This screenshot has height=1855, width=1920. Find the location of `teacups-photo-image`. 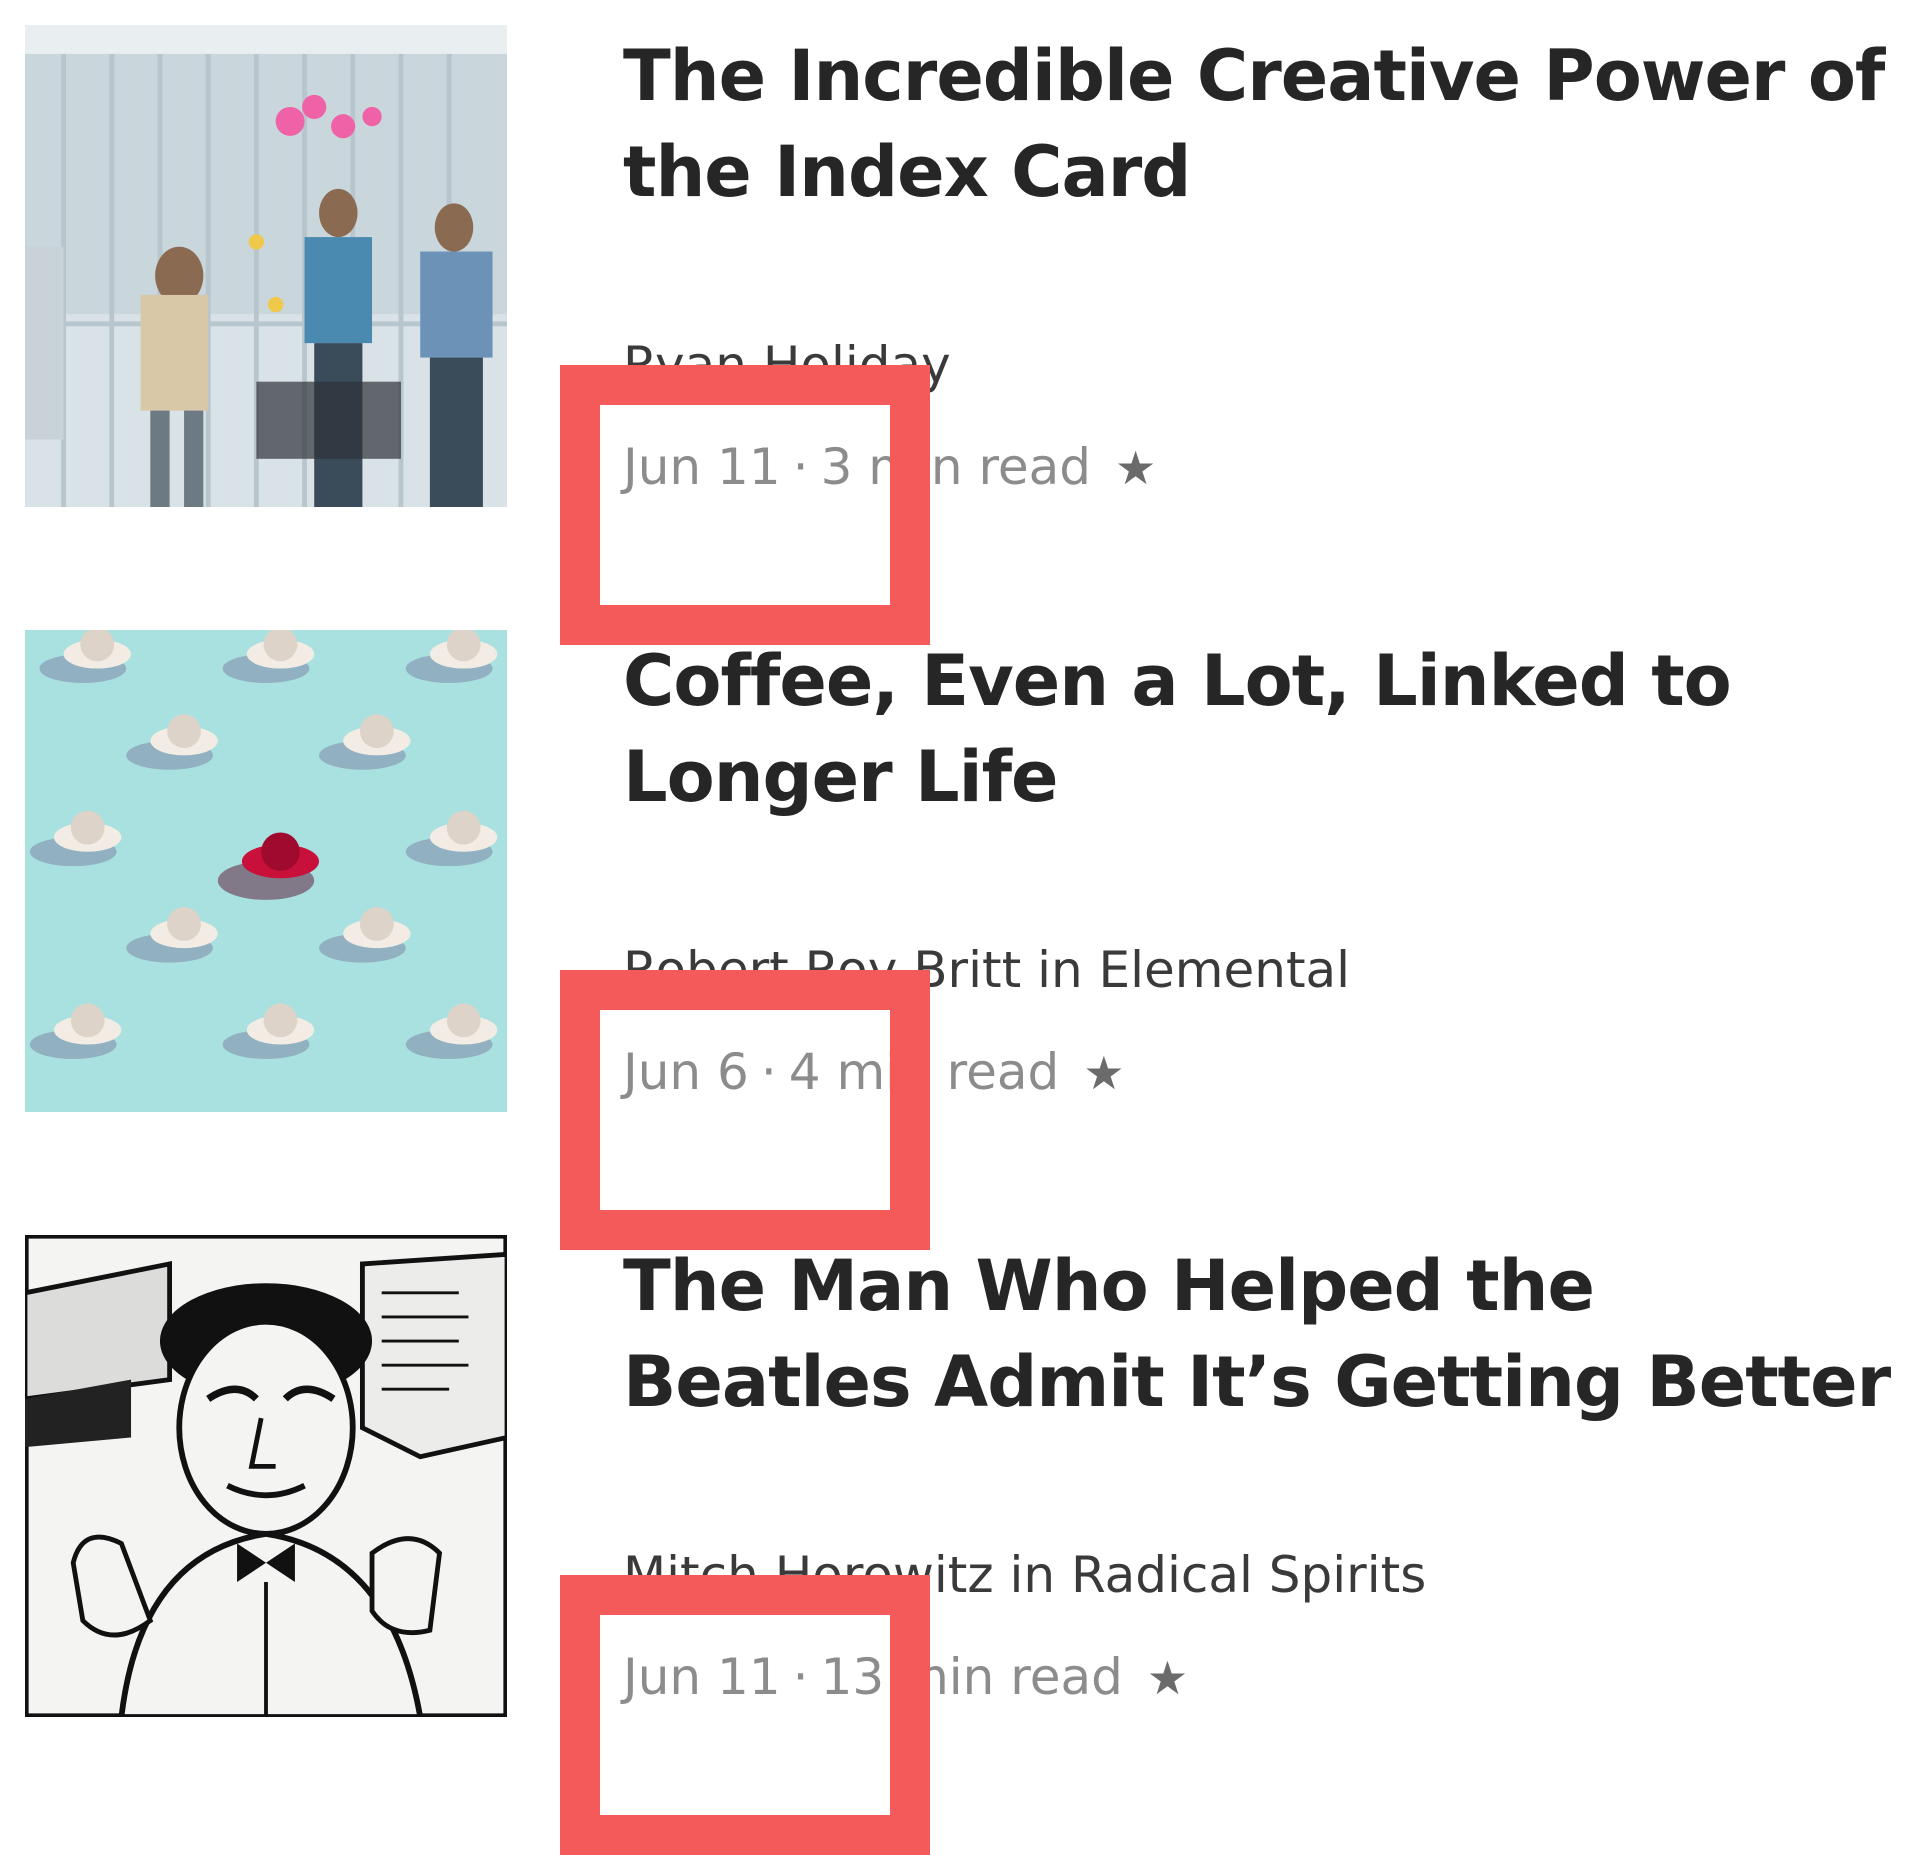

teacups-photo-image is located at coordinates (266, 871).